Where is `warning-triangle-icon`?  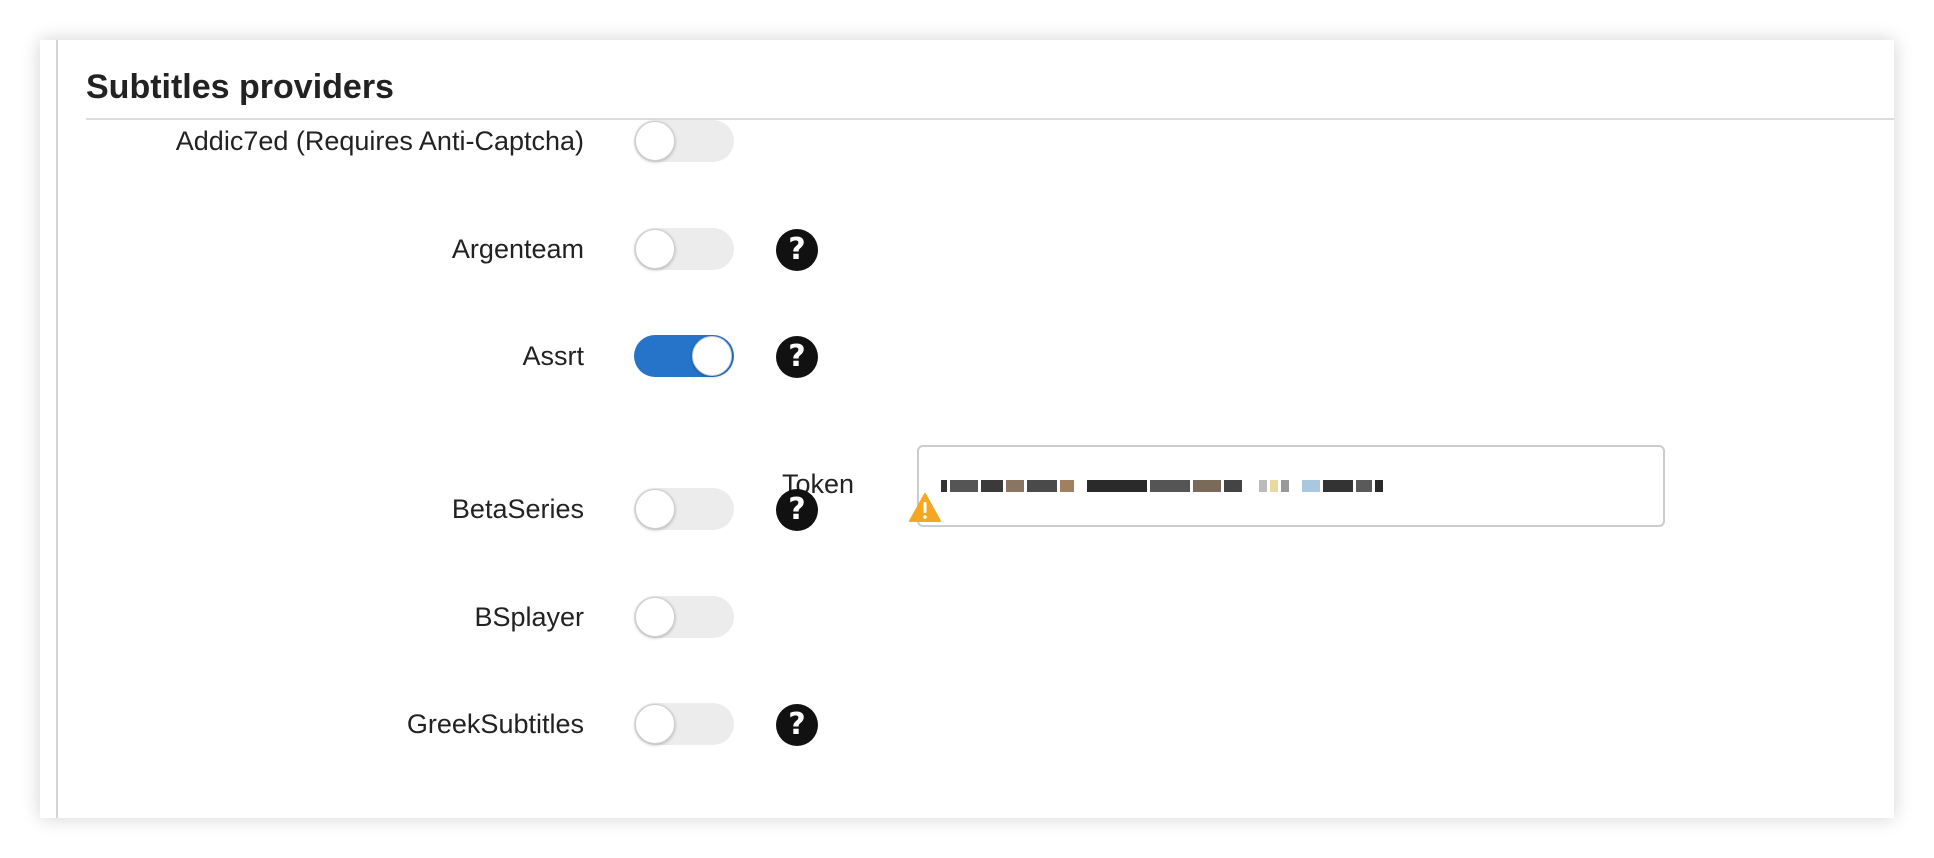 warning-triangle-icon is located at coordinates (925, 508).